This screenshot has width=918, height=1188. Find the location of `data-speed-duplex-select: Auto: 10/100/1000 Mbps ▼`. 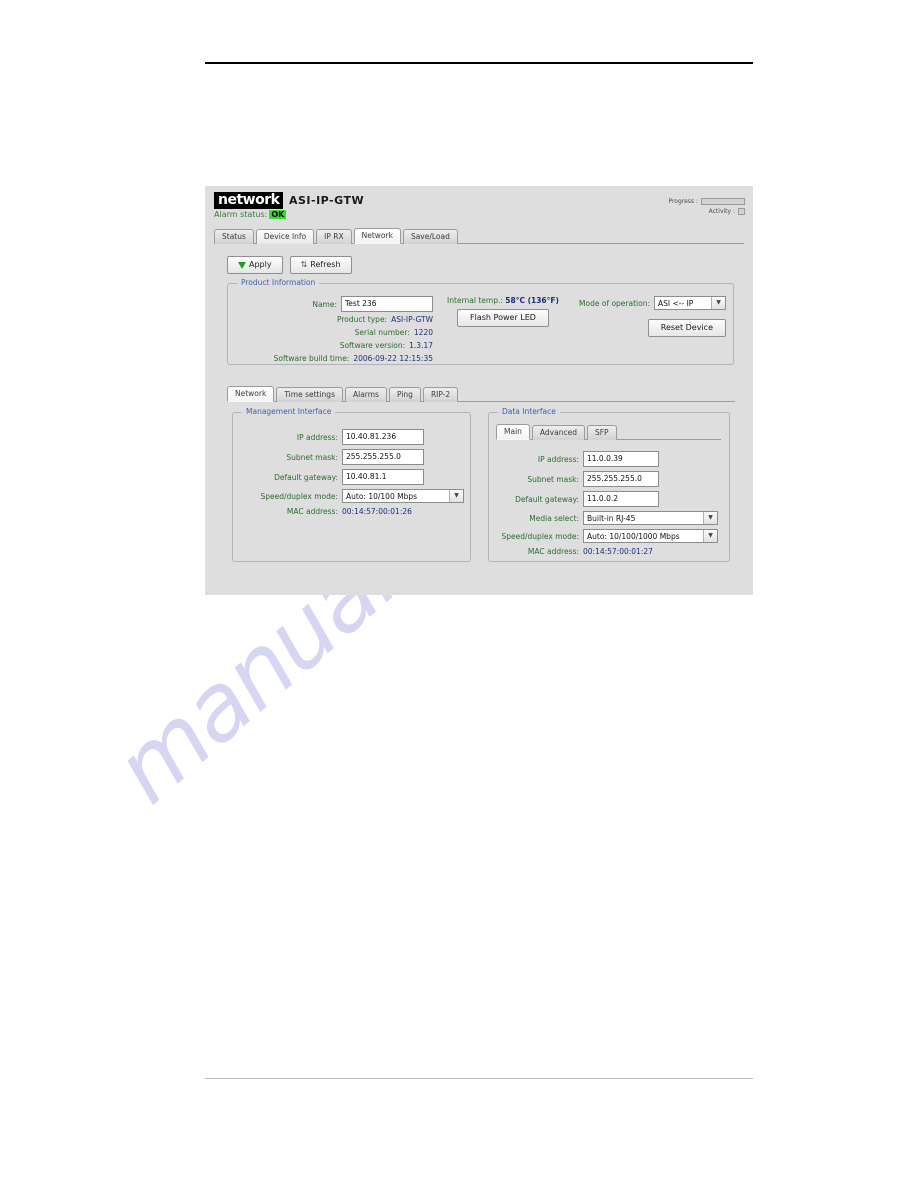

data-speed-duplex-select: Auto: 10/100/1000 Mbps ▼ is located at coordinates (650, 536).